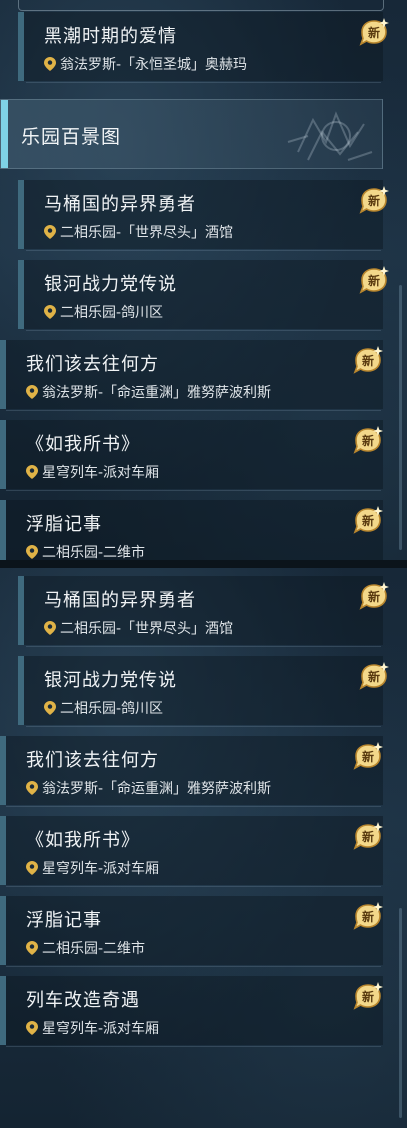  What do you see at coordinates (83, 1000) in the screenshot?
I see `quest-title: 列车改造奇遇` at bounding box center [83, 1000].